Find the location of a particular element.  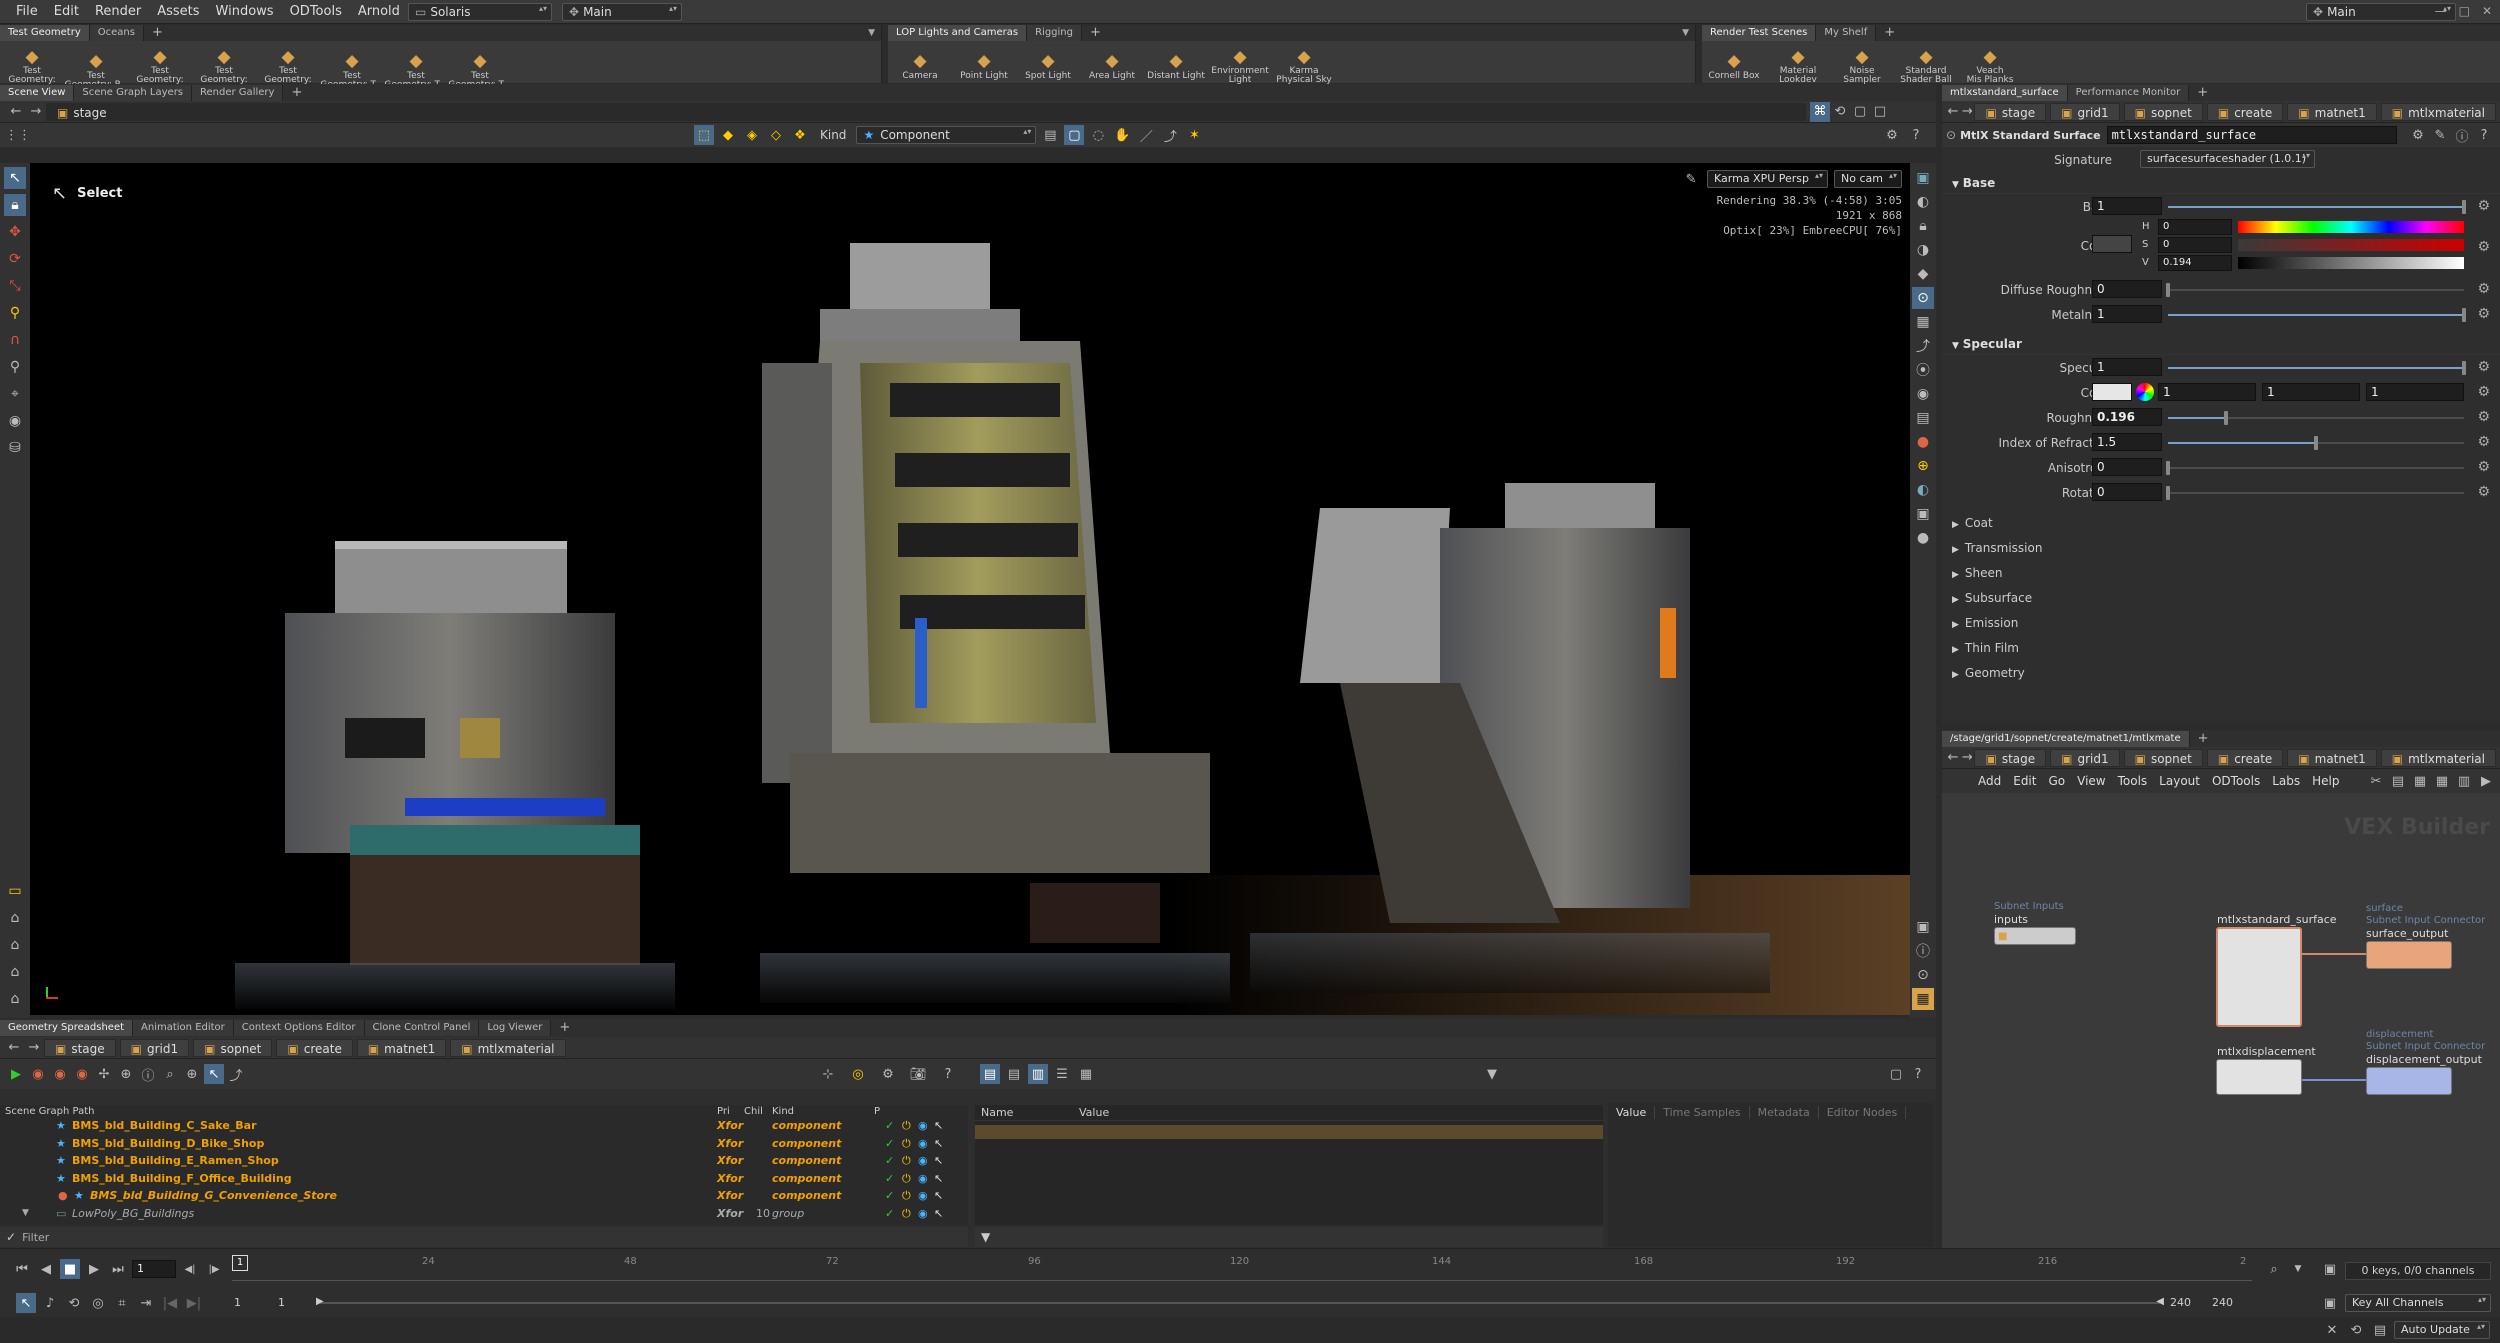

select-assembly-icon: ❖ is located at coordinates (800, 135).